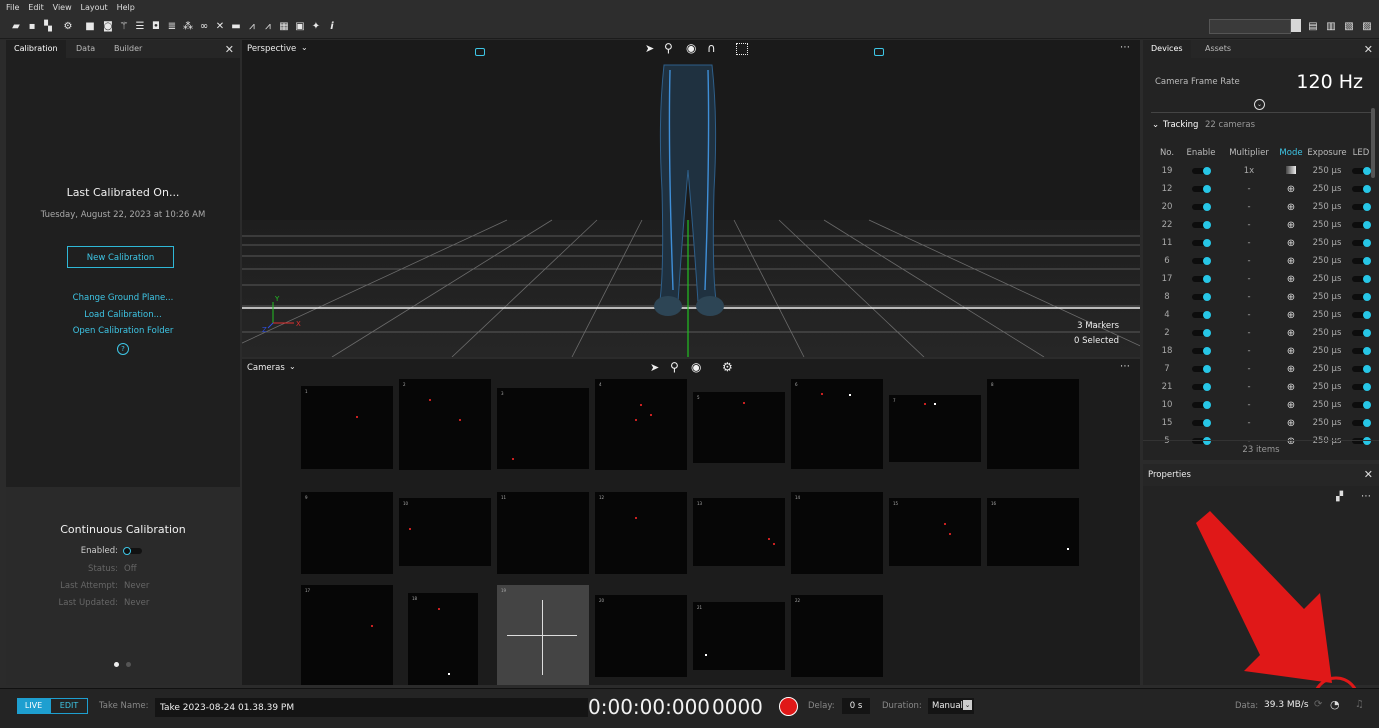  Describe the element at coordinates (347, 635) in the screenshot. I see `camera-tile-17: 17` at that location.